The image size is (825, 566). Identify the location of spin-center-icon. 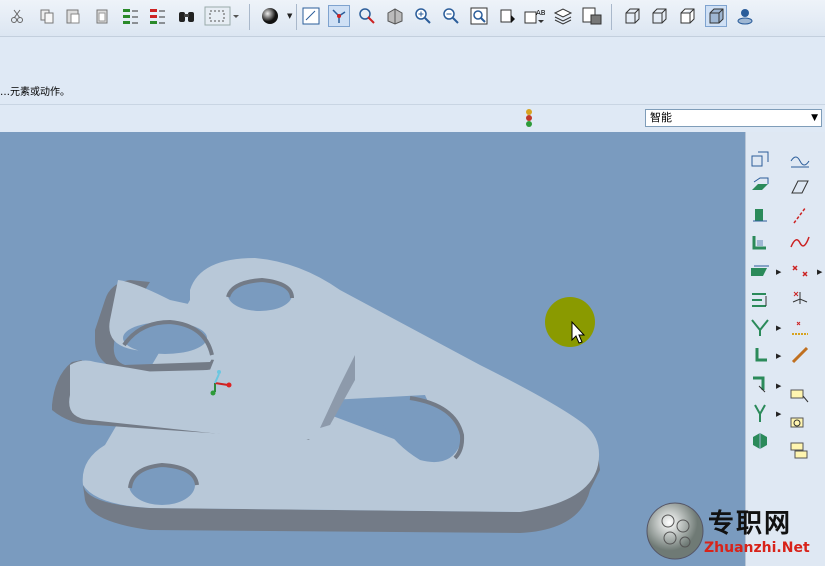
(339, 16).